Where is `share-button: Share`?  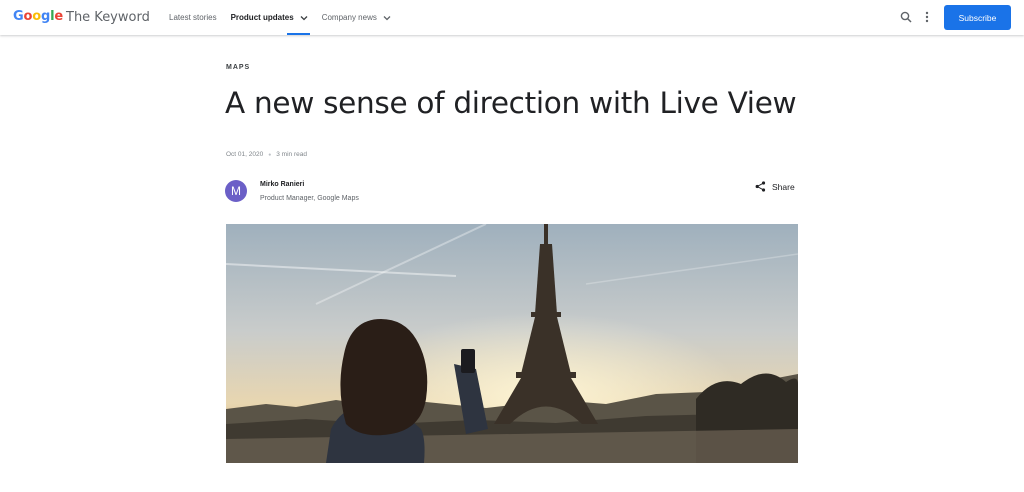 share-button: Share is located at coordinates (775, 186).